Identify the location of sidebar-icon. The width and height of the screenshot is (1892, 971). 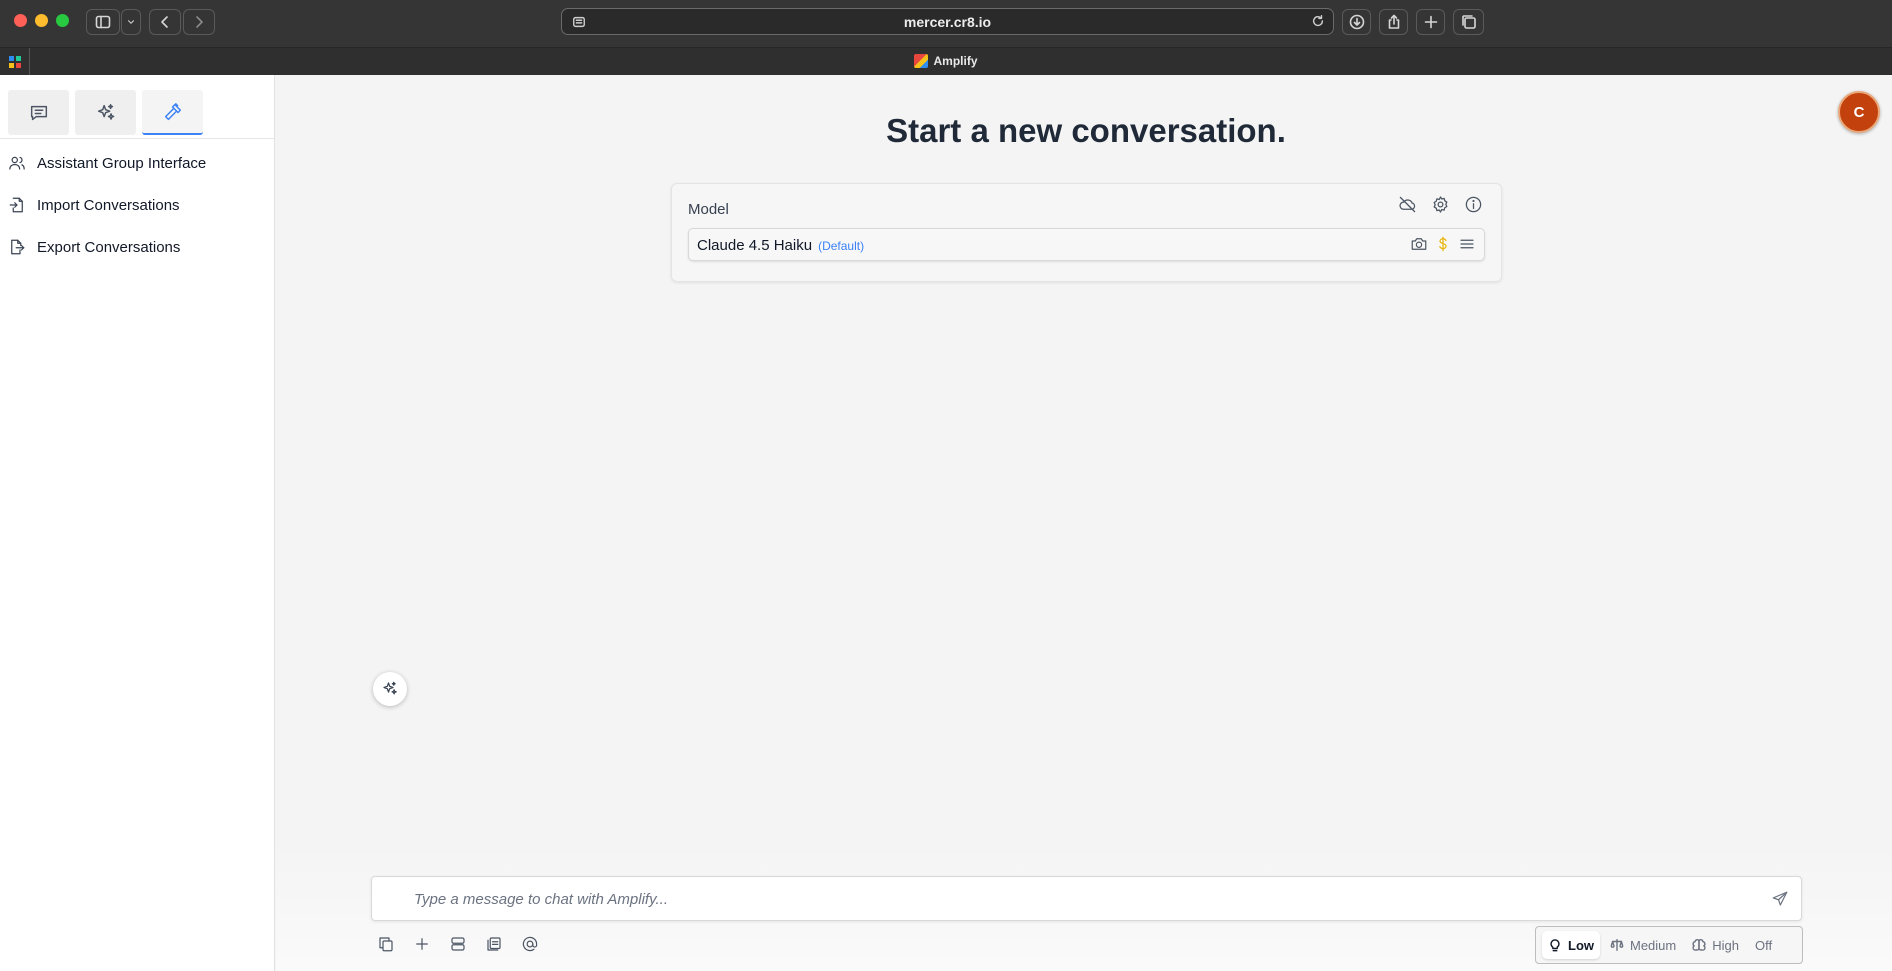
(103, 22).